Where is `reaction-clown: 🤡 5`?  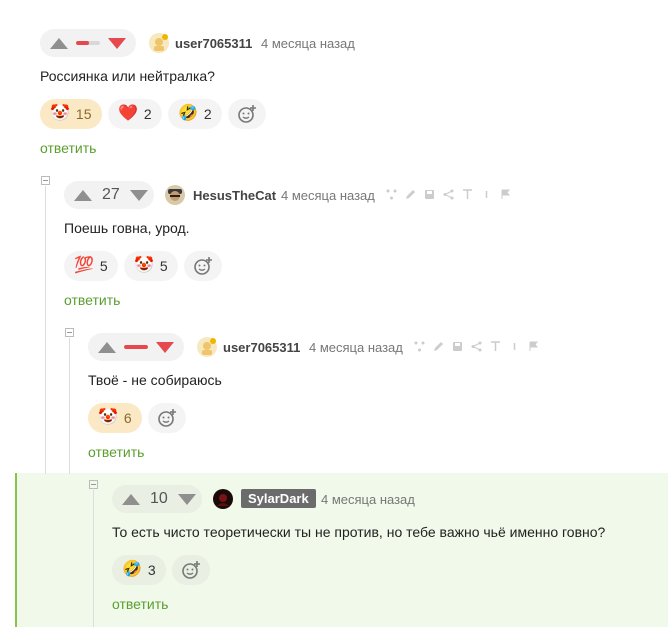
reaction-clown: 🤡 5 is located at coordinates (151, 266).